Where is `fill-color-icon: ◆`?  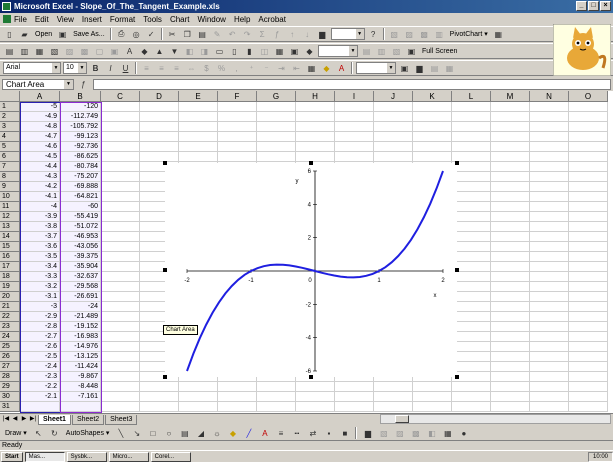 fill-color-icon: ◆ is located at coordinates (326, 68).